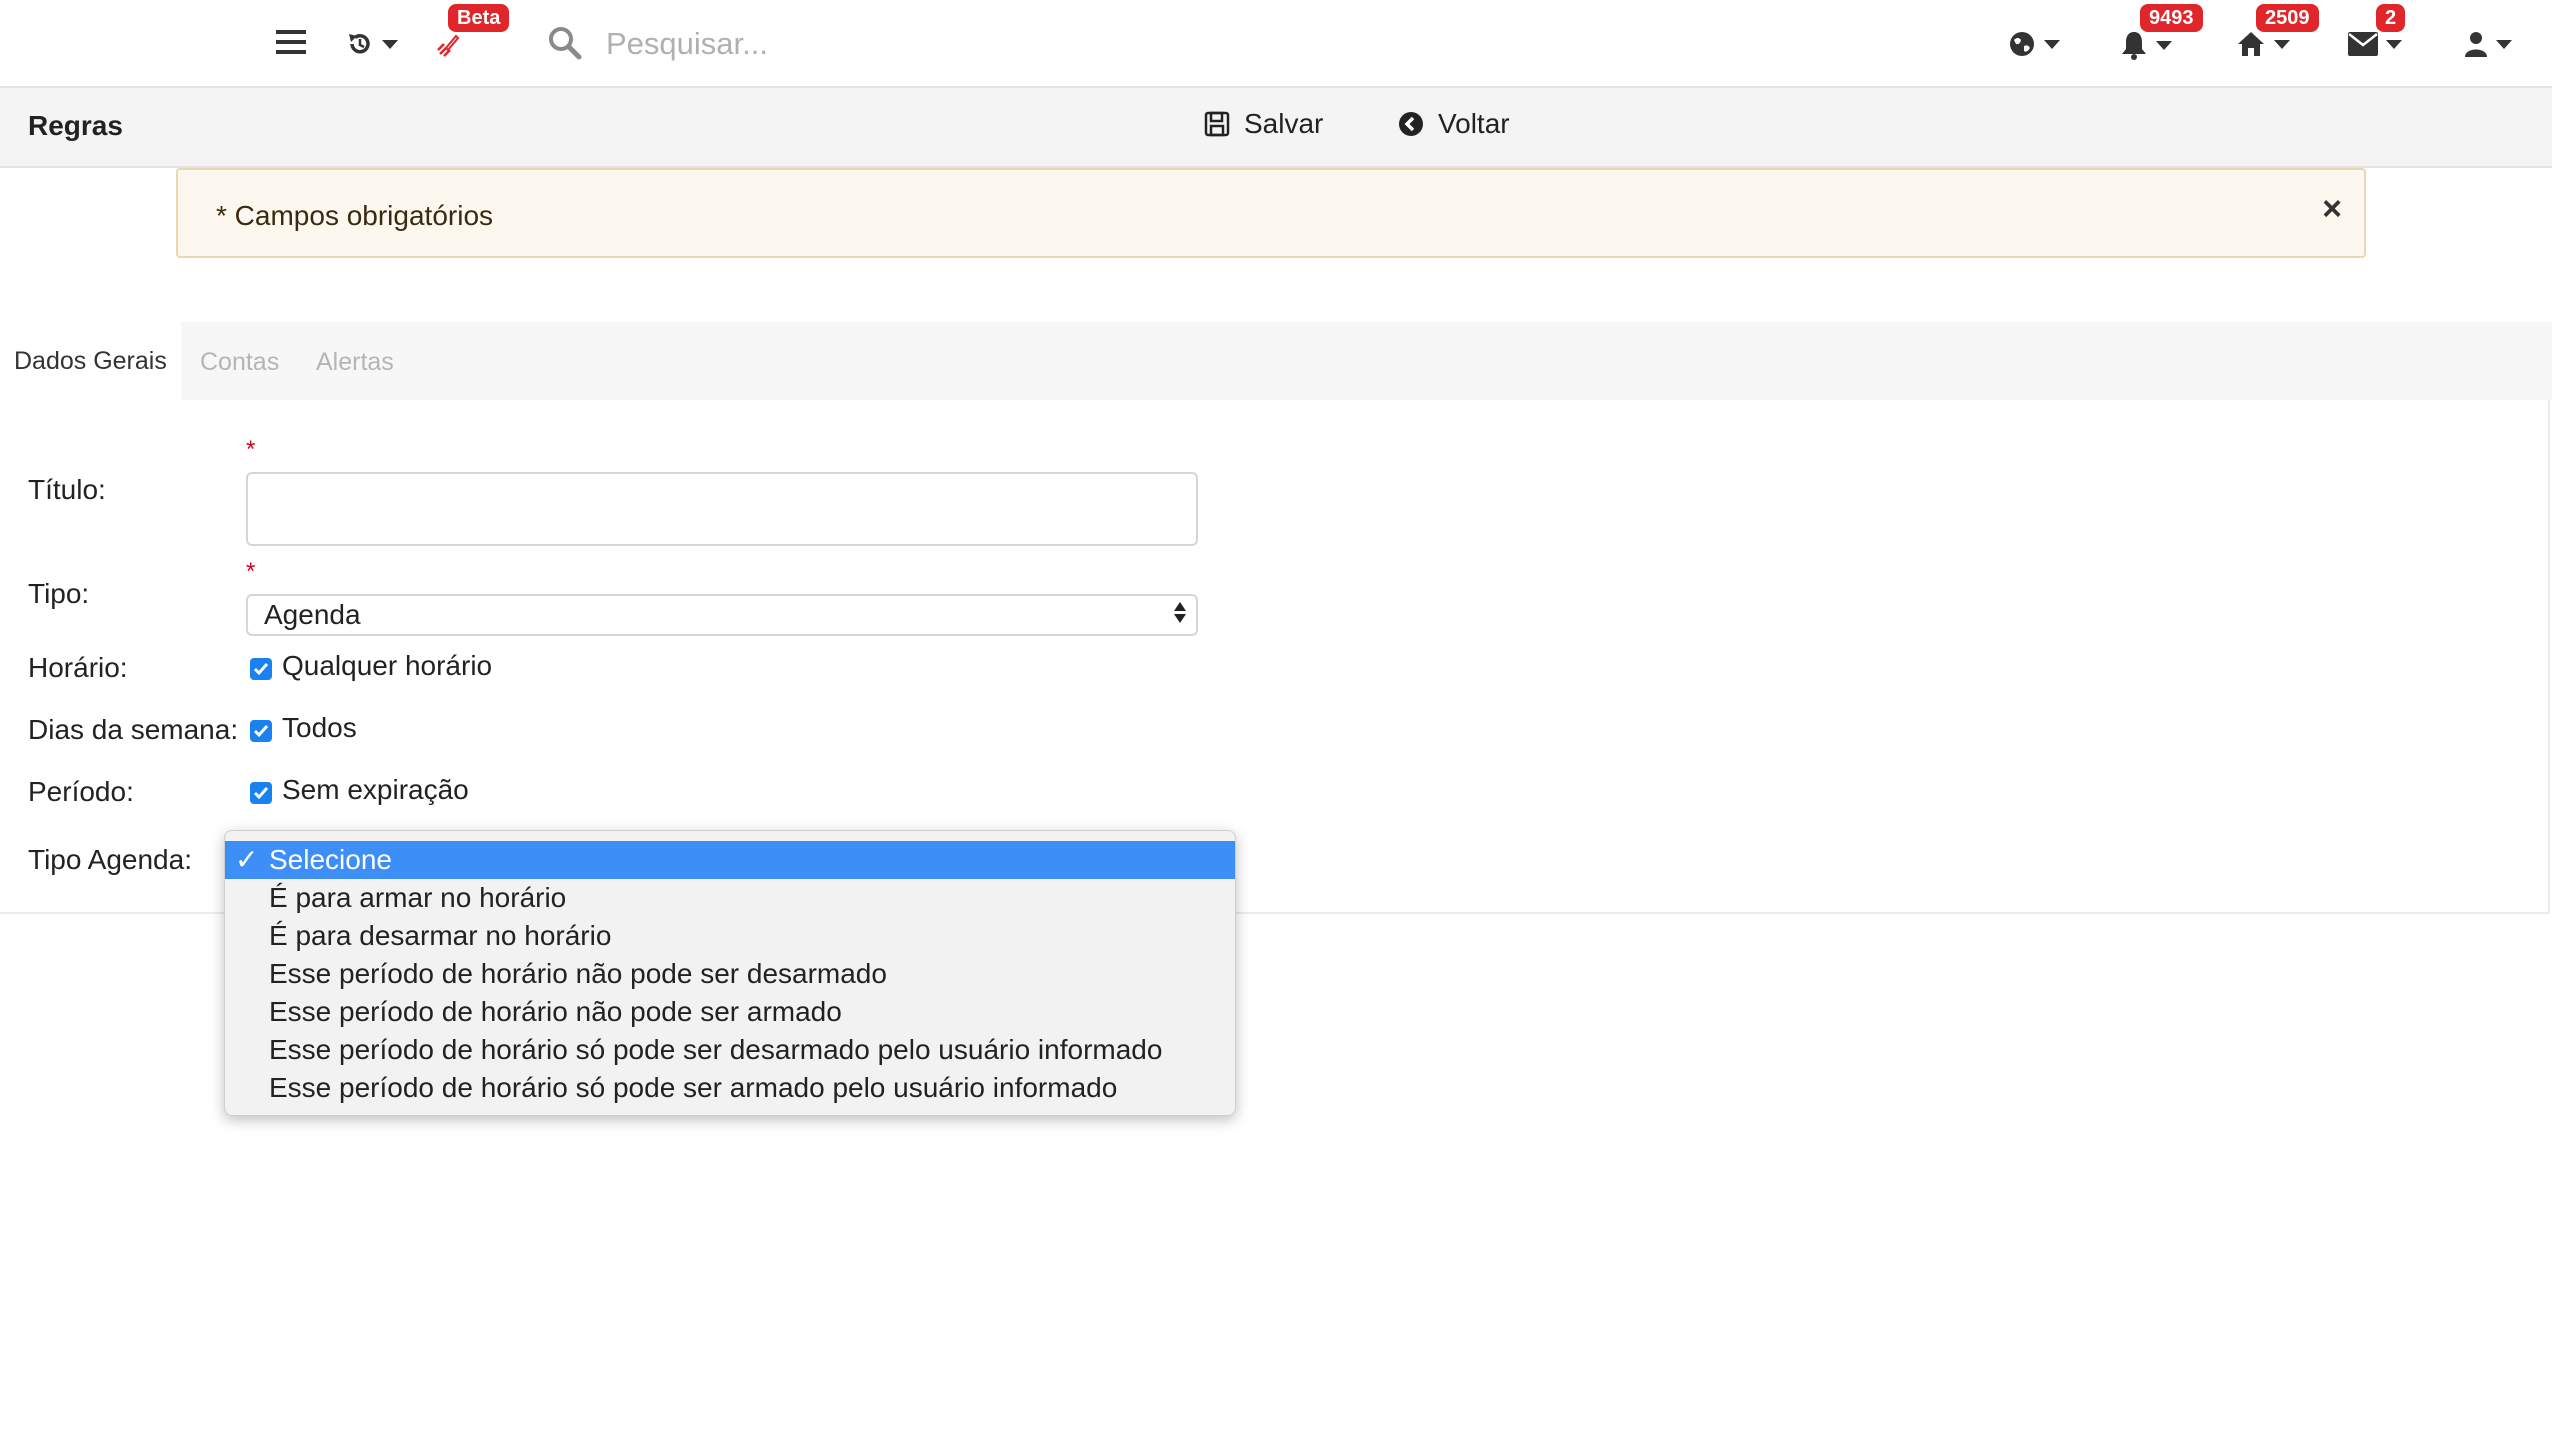 This screenshot has height=1442, width=2552. I want to click on home-dropdown, so click(2263, 44).